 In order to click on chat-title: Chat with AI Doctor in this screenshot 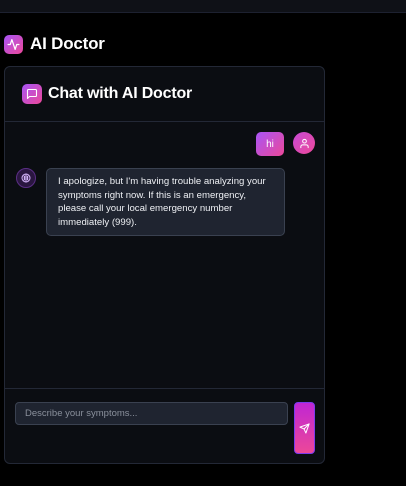, I will do `click(120, 93)`.